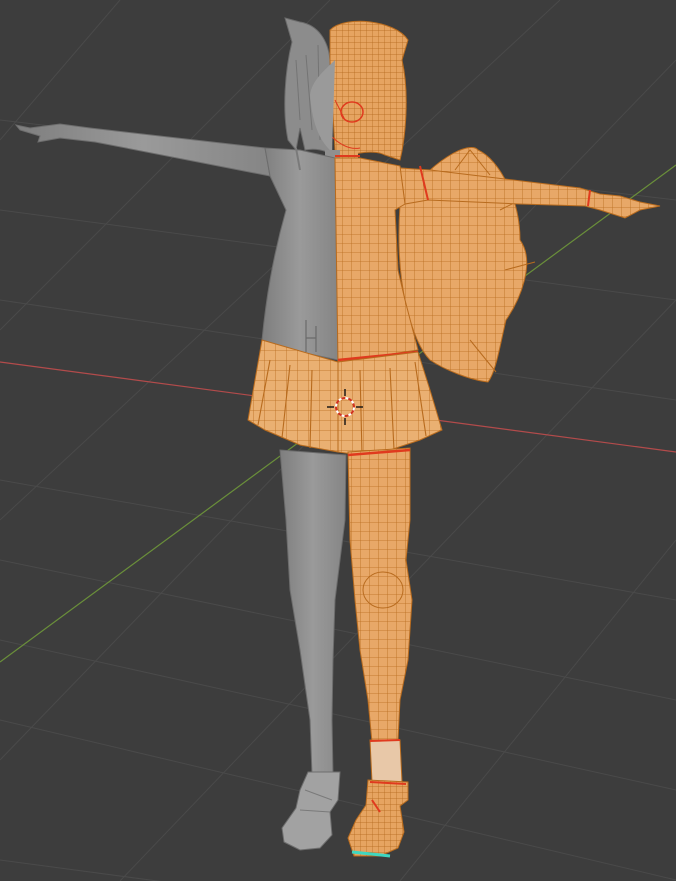 This screenshot has width=676, height=881. Describe the element at coordinates (369, 90) in the screenshot. I see `head-mesh` at that location.